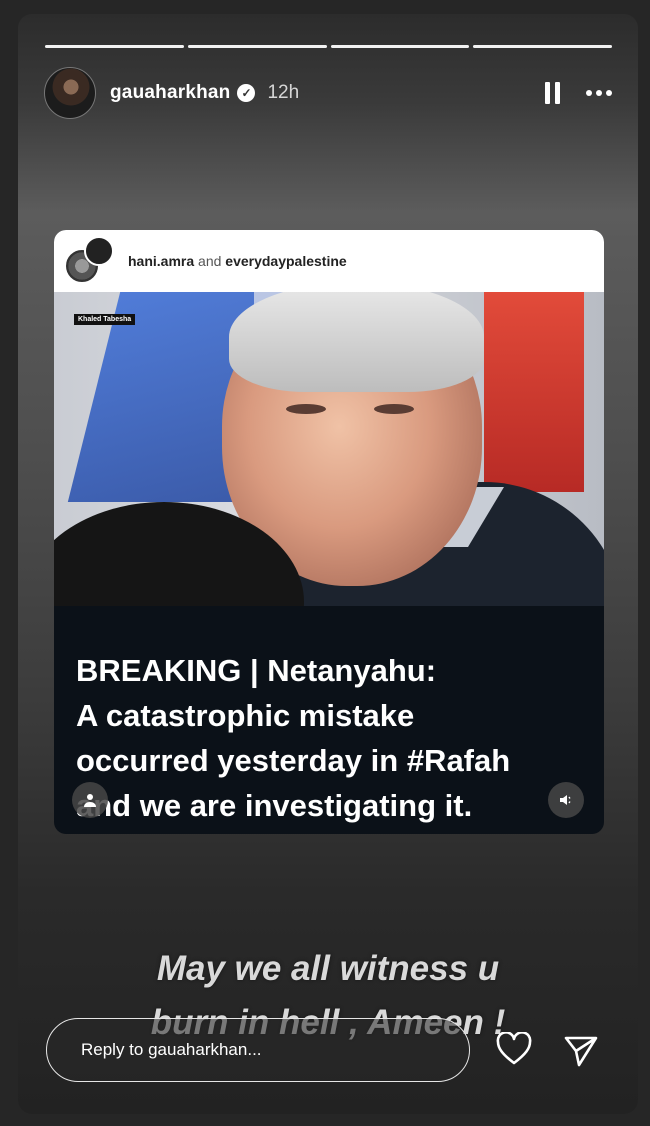  What do you see at coordinates (356, 342) in the screenshot?
I see `hair-shape` at bounding box center [356, 342].